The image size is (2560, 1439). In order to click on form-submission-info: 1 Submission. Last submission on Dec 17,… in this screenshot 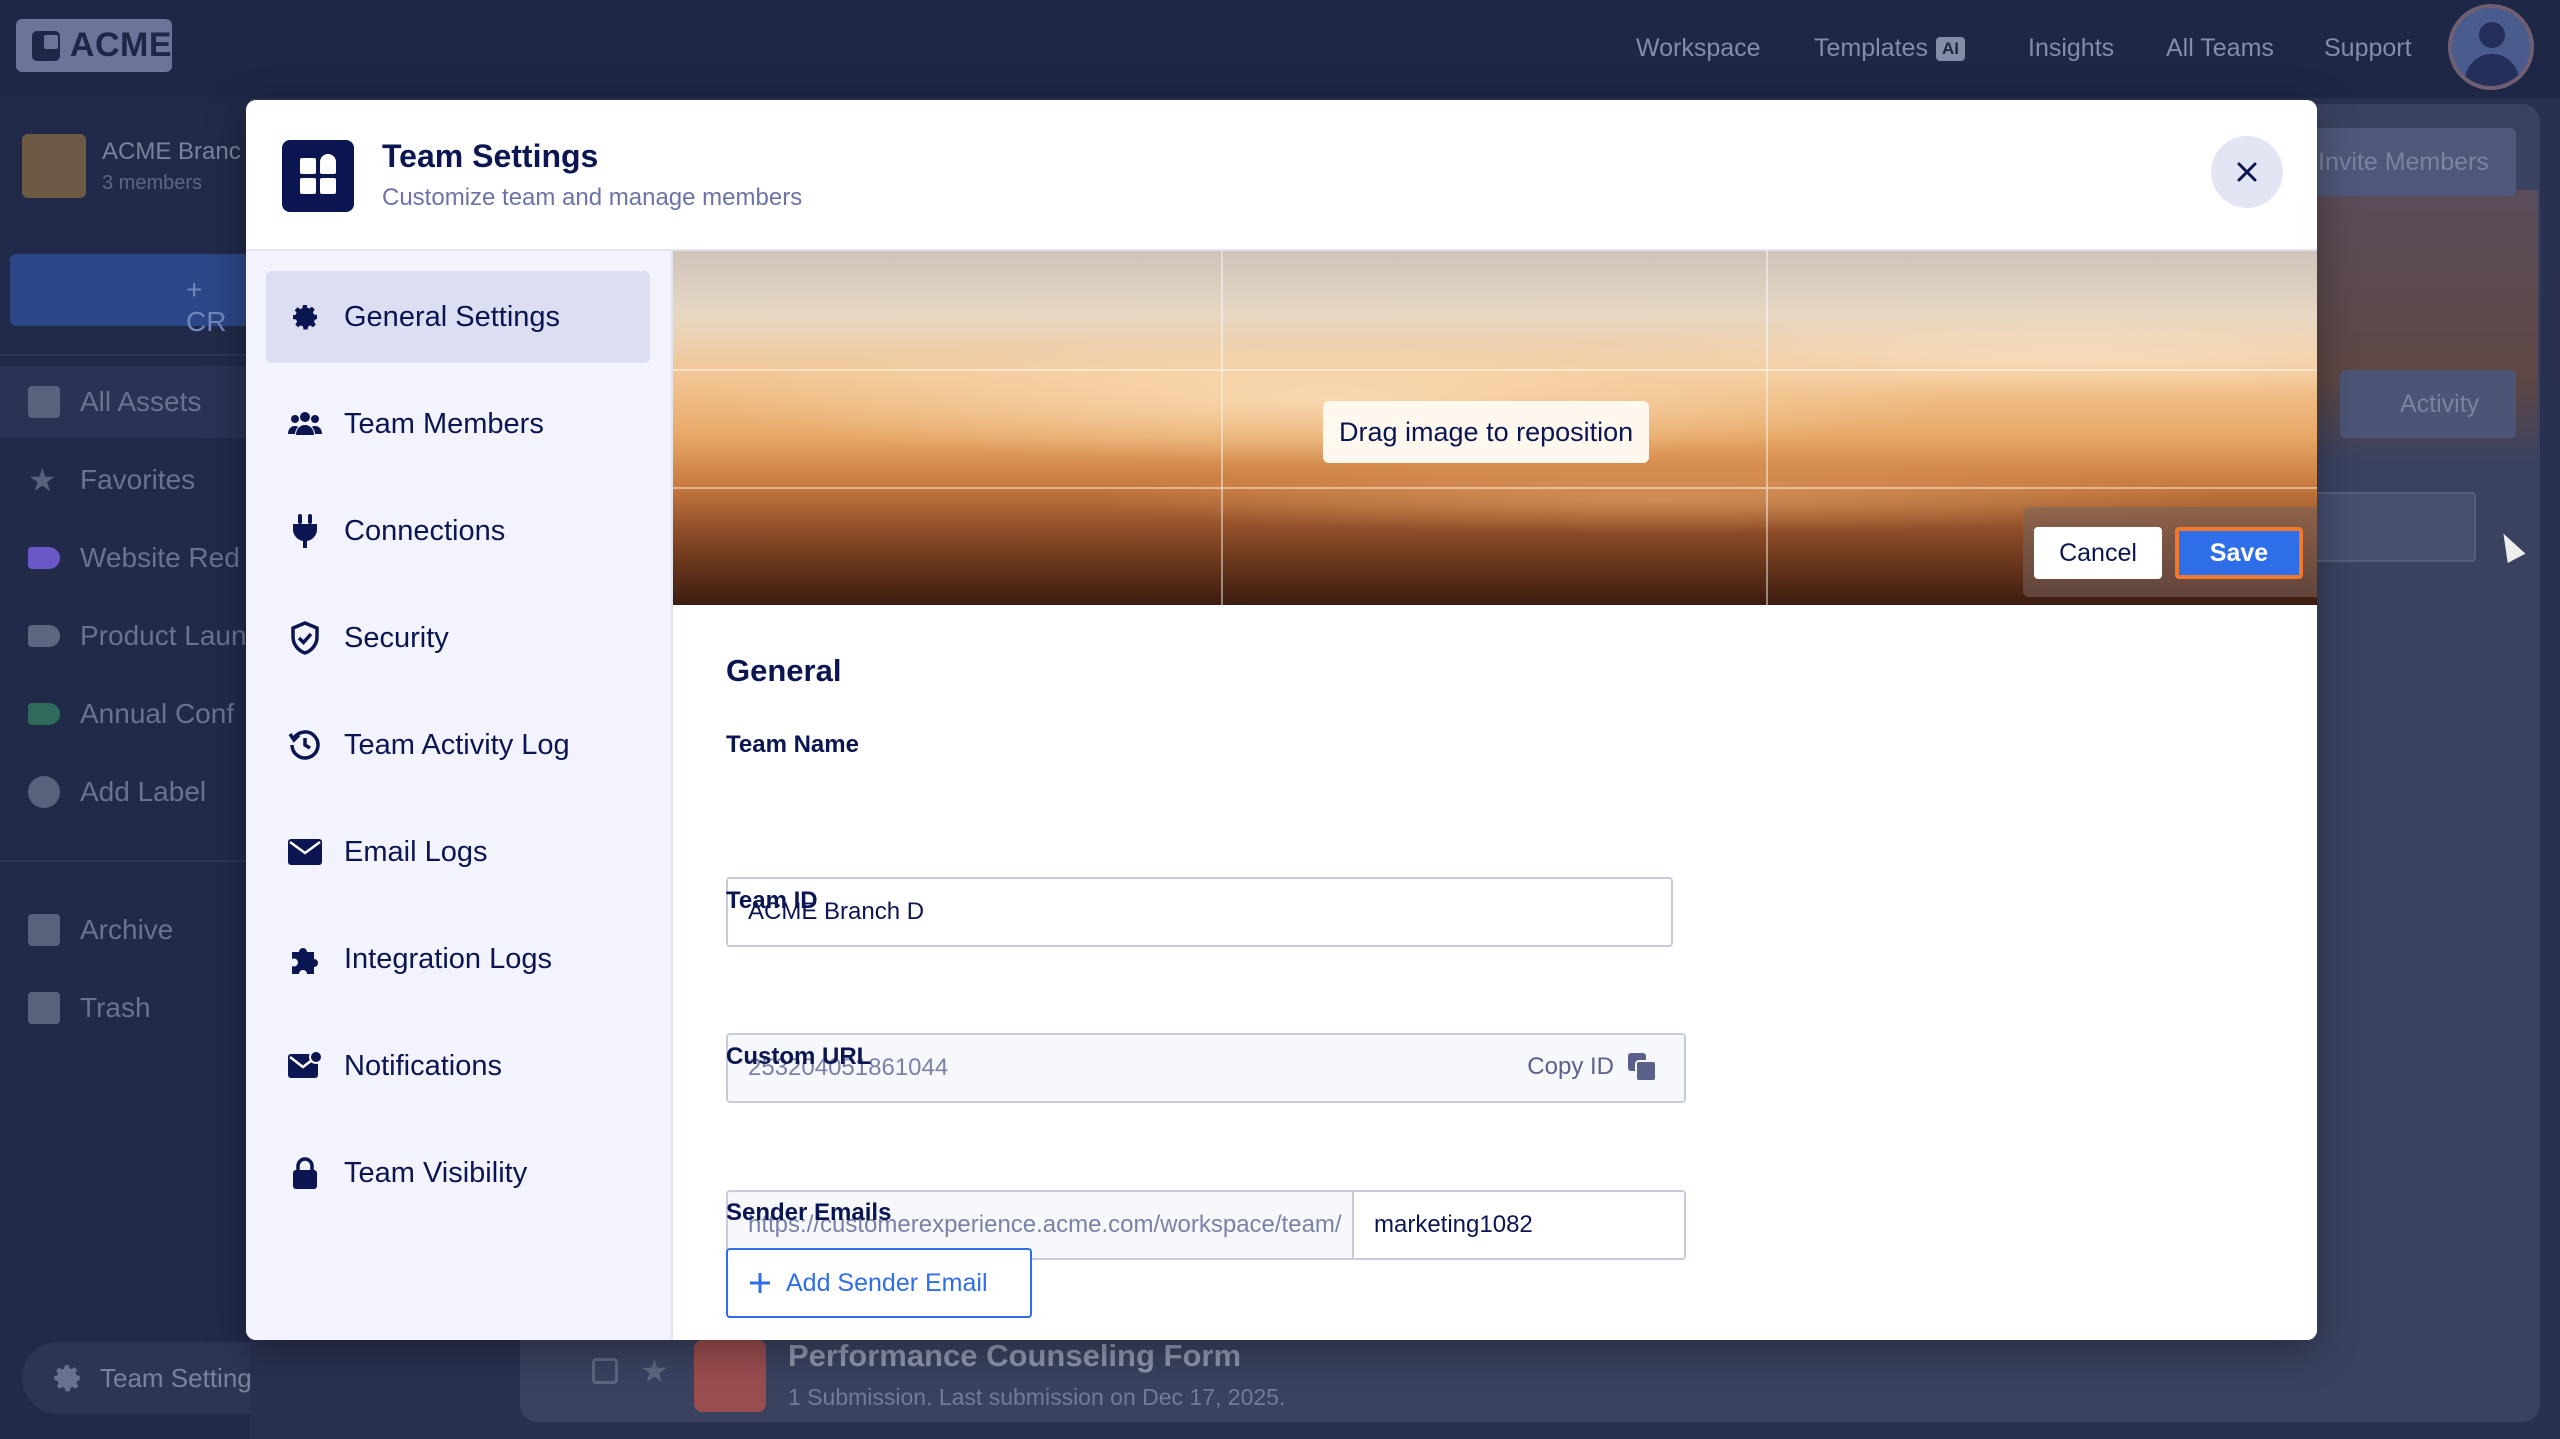, I will do `click(1037, 1397)`.